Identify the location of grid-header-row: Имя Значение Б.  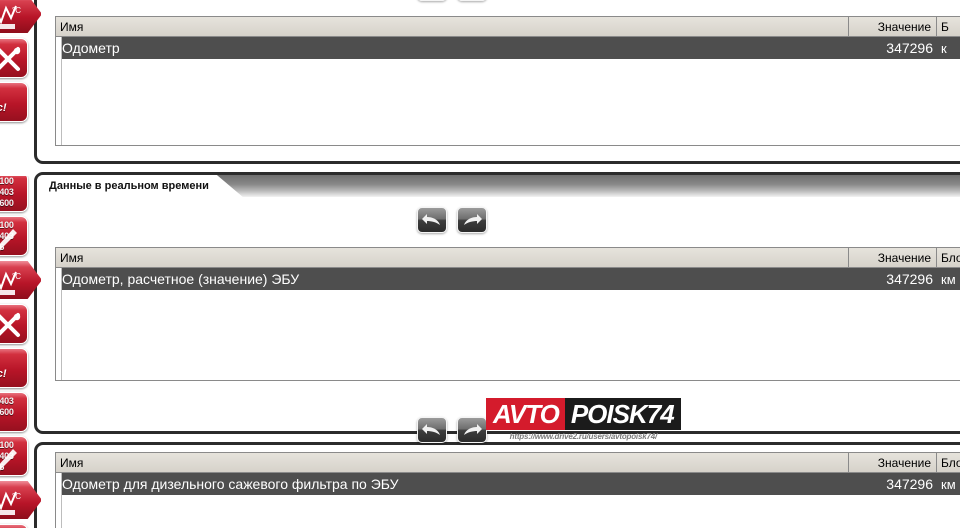
(508, 27).